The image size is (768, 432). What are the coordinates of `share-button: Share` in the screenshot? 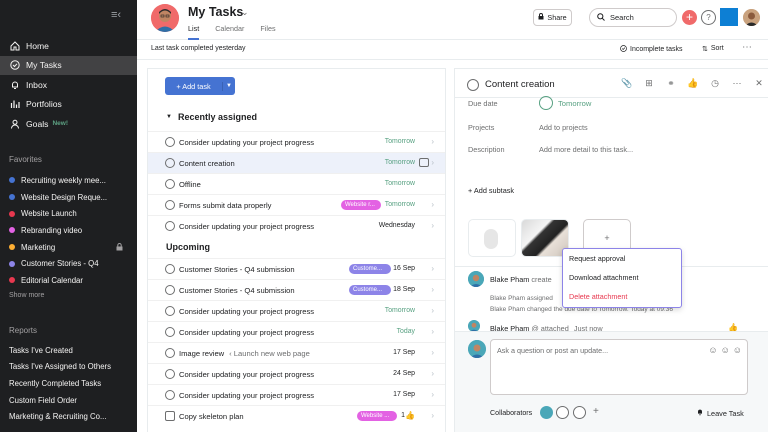 It's located at (552, 17).